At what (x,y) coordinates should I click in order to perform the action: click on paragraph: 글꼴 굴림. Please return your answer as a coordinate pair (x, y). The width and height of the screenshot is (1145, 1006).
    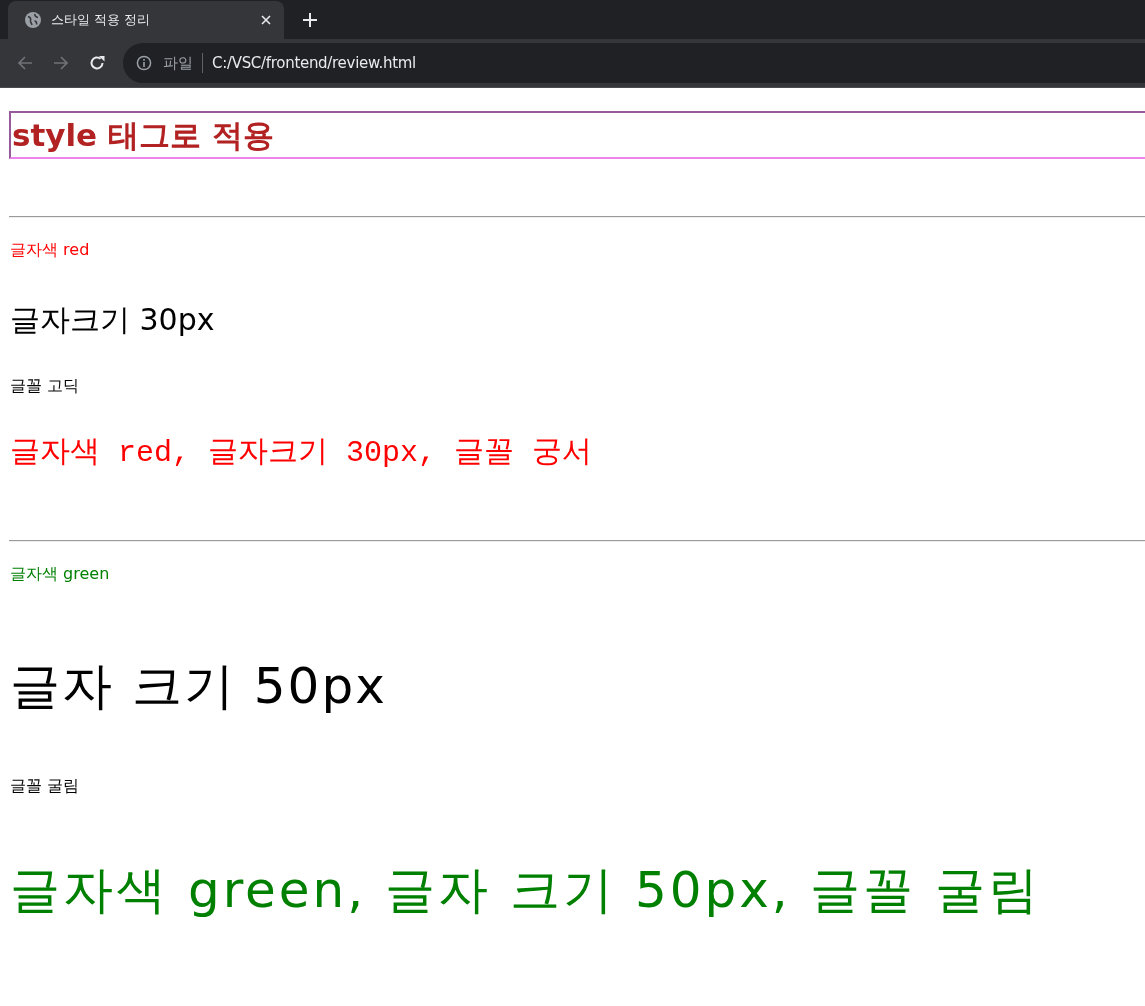
    Looking at the image, I should click on (44, 786).